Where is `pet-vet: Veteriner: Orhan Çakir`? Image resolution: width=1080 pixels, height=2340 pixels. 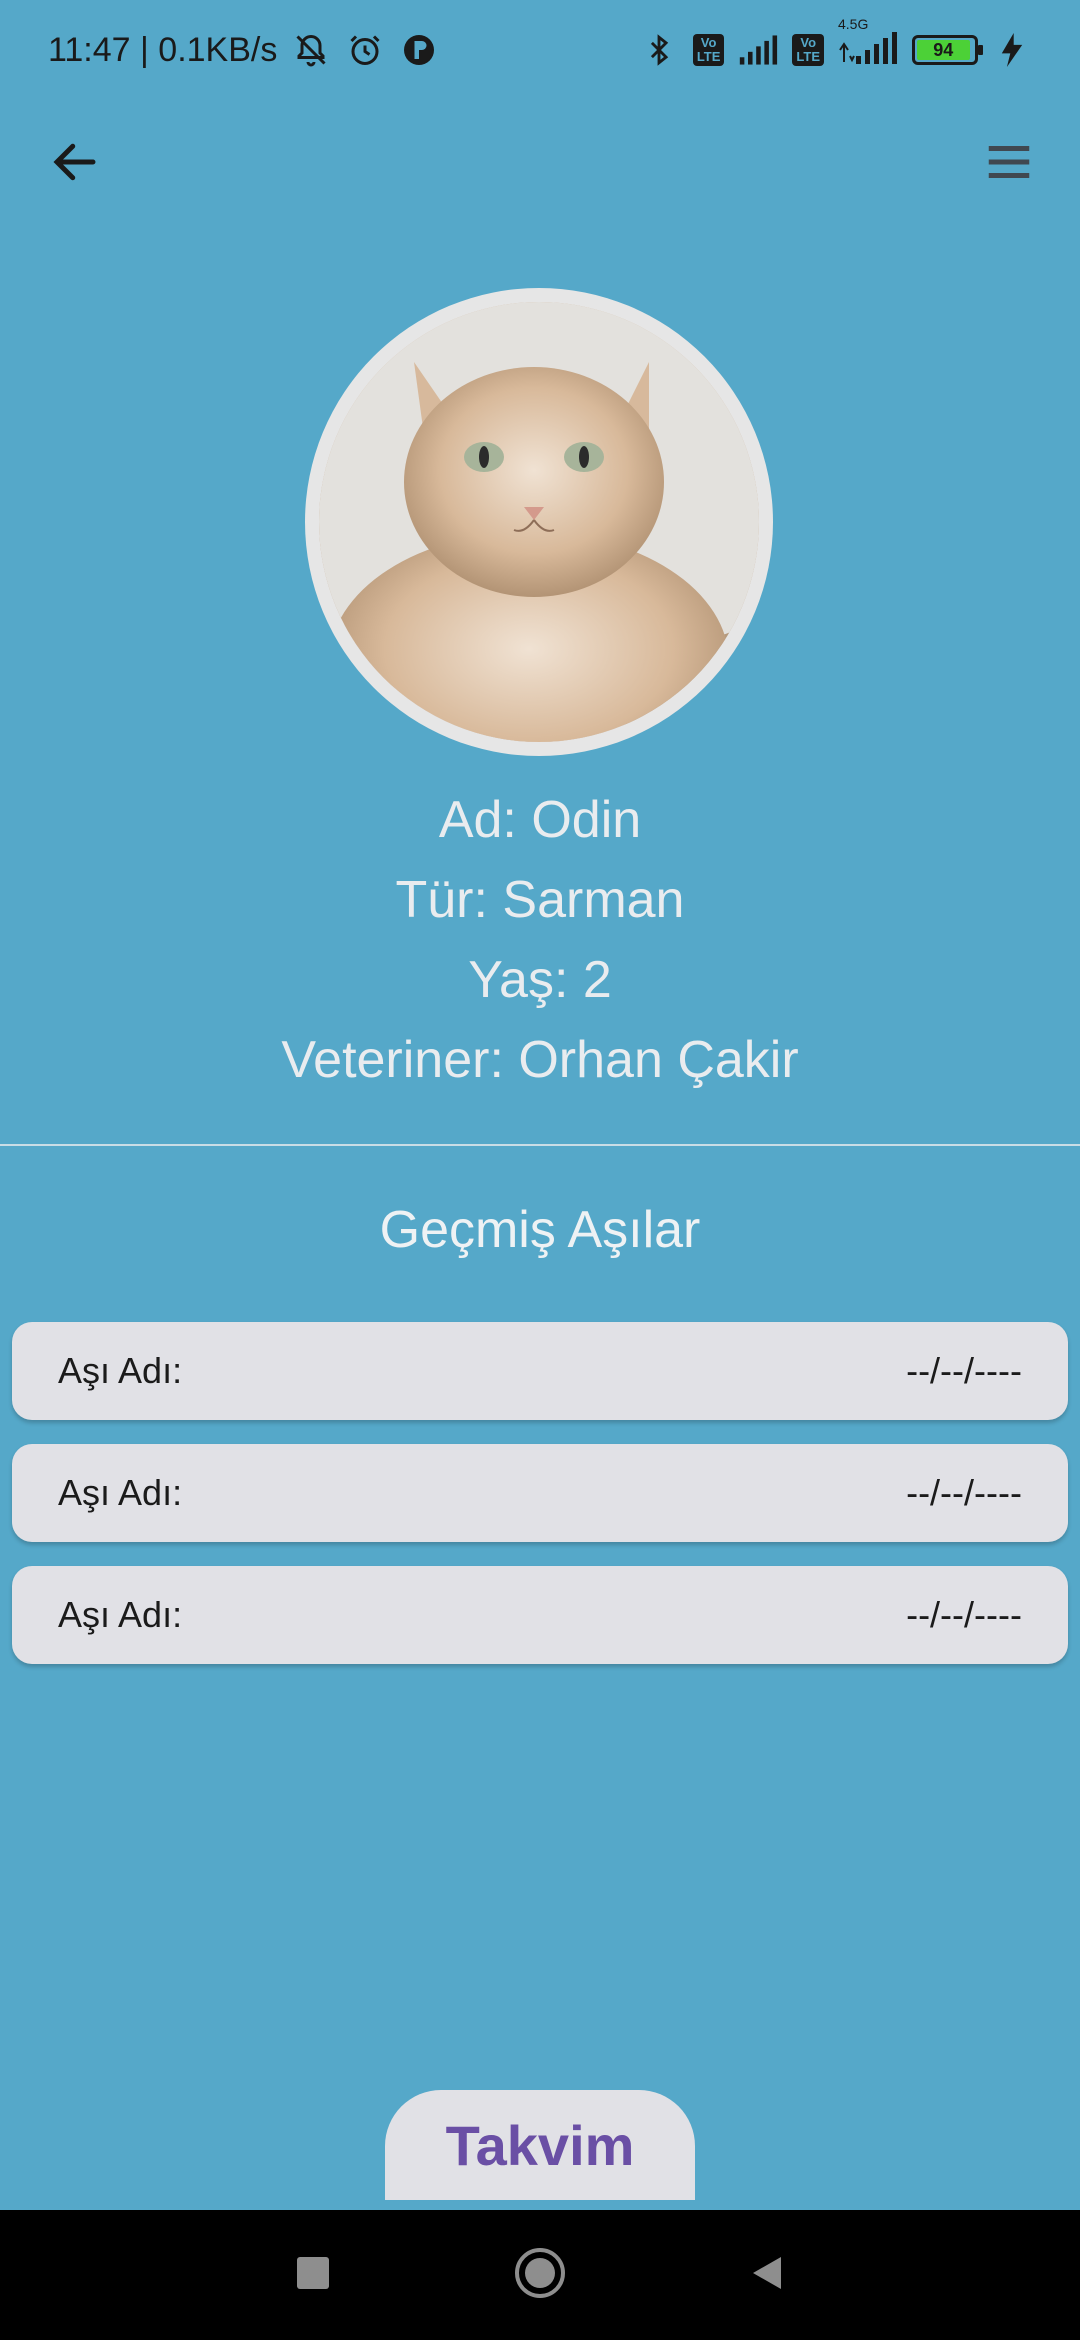 pet-vet: Veteriner: Orhan Çakir is located at coordinates (540, 1060).